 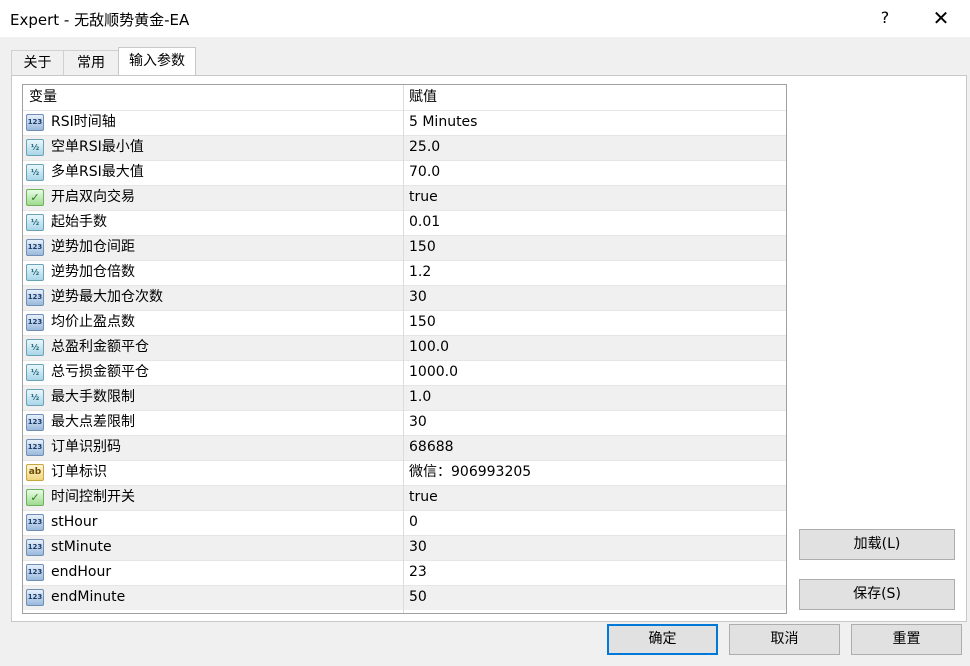 I want to click on parameter-row: ½ 总盈利金额平仓 100.0, so click(x=404, y=347).